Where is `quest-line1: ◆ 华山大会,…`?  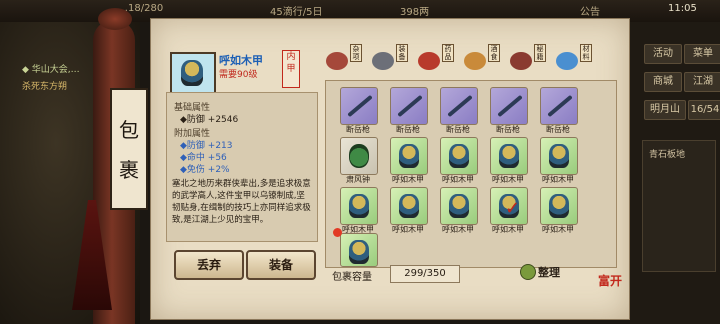 quest-line1: ◆ 华山大会,… is located at coordinates (51, 70).